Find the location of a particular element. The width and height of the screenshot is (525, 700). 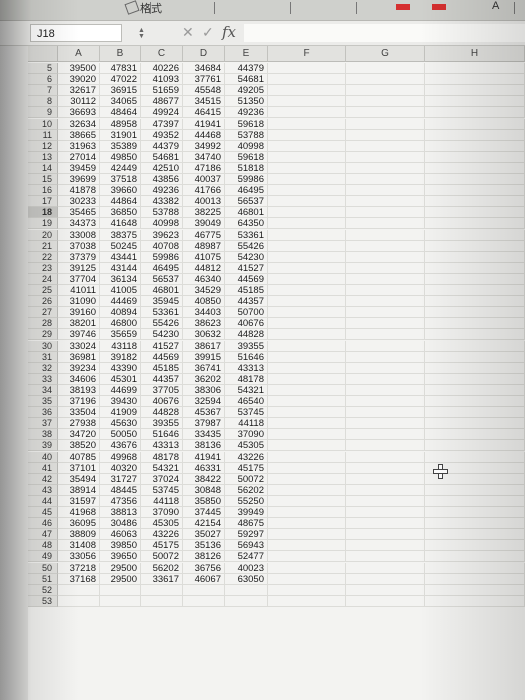

row-header: 39 is located at coordinates (43, 446).